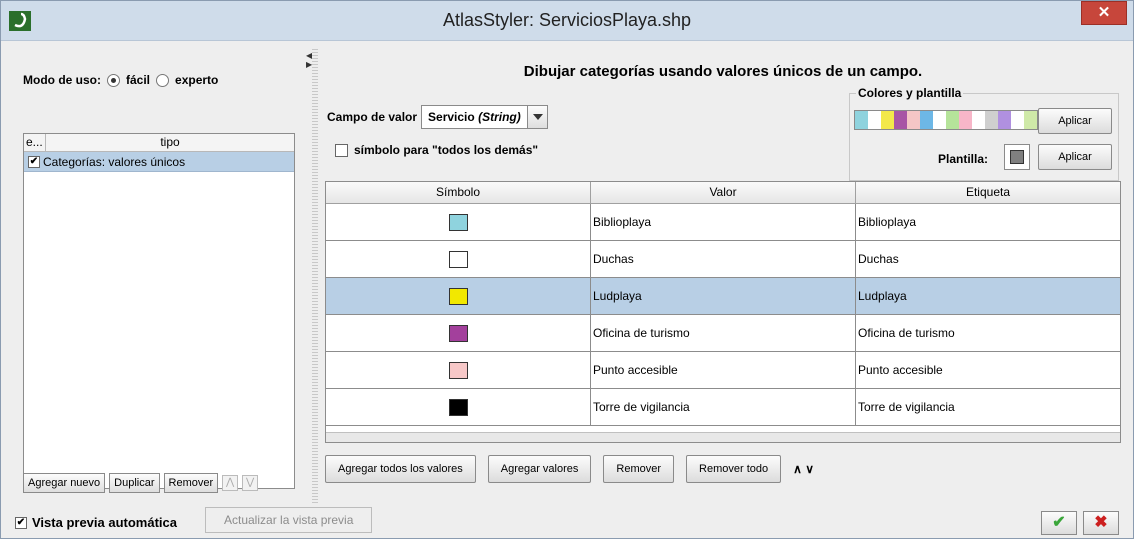 The image size is (1134, 539). I want to click on window-title: AtlasStyler: ServiciosPlaya.shp, so click(567, 20).